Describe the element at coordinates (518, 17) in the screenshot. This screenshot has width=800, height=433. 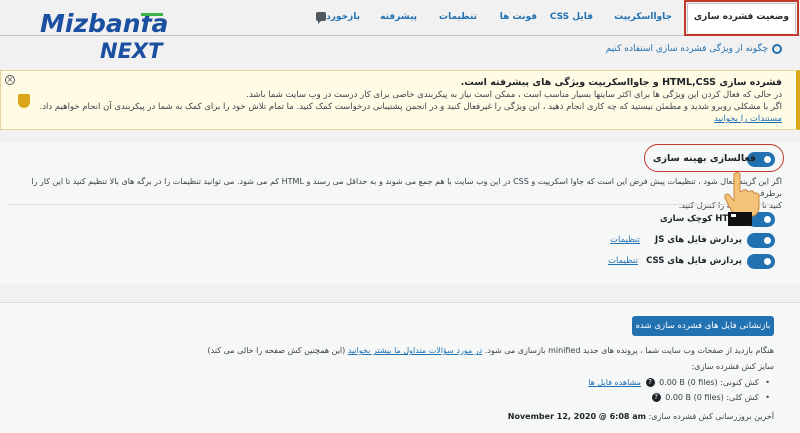
I see `tab-fonts: فونت ها` at that location.